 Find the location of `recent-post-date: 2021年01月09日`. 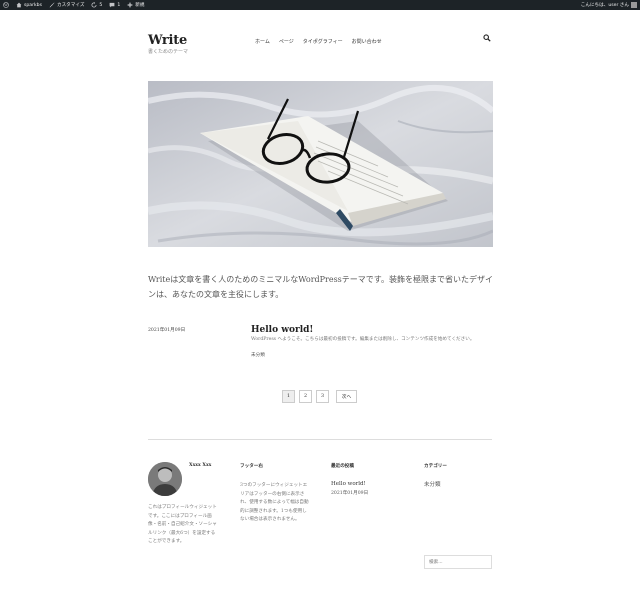

recent-post-date: 2021年01月09日 is located at coordinates (350, 493).